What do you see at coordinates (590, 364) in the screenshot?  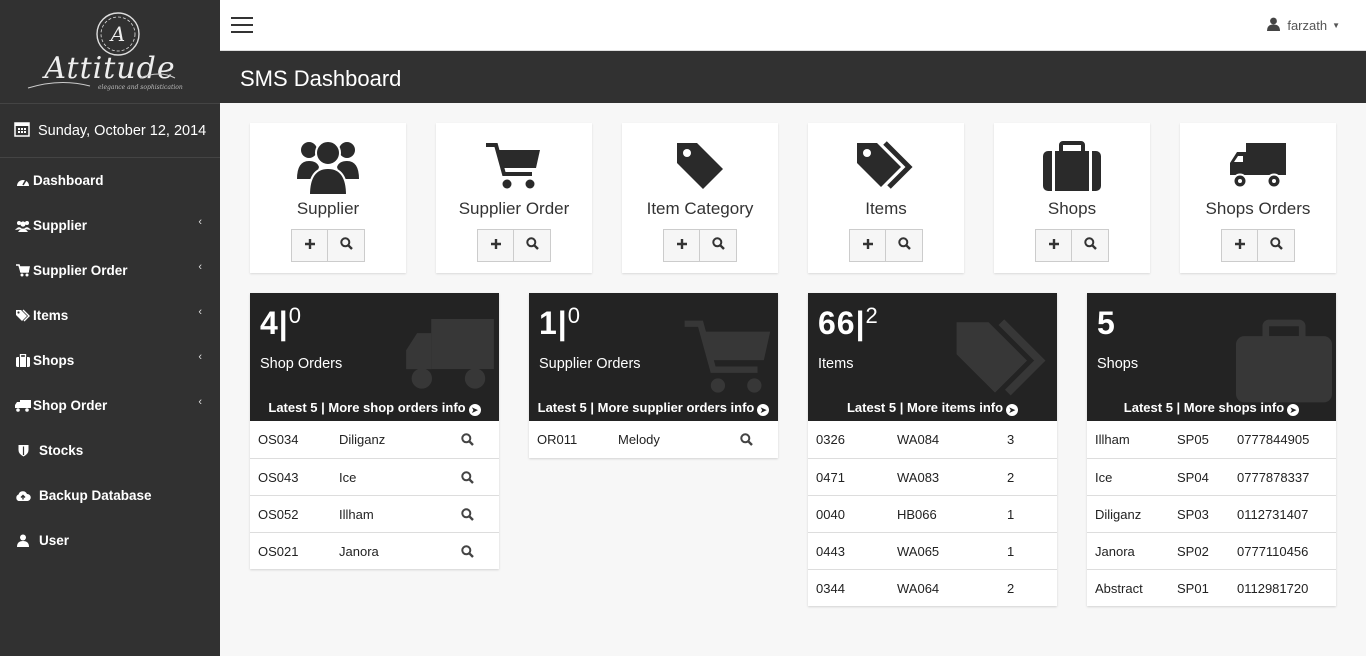 I see `panel-title: Supplier Orders` at bounding box center [590, 364].